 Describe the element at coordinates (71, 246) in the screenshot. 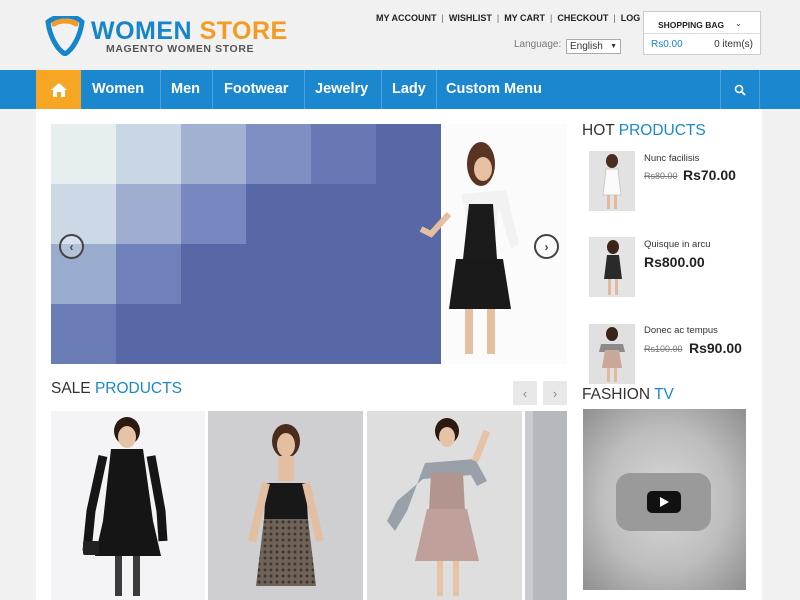

I see `slider-prev-arrow-icon: ‹` at that location.